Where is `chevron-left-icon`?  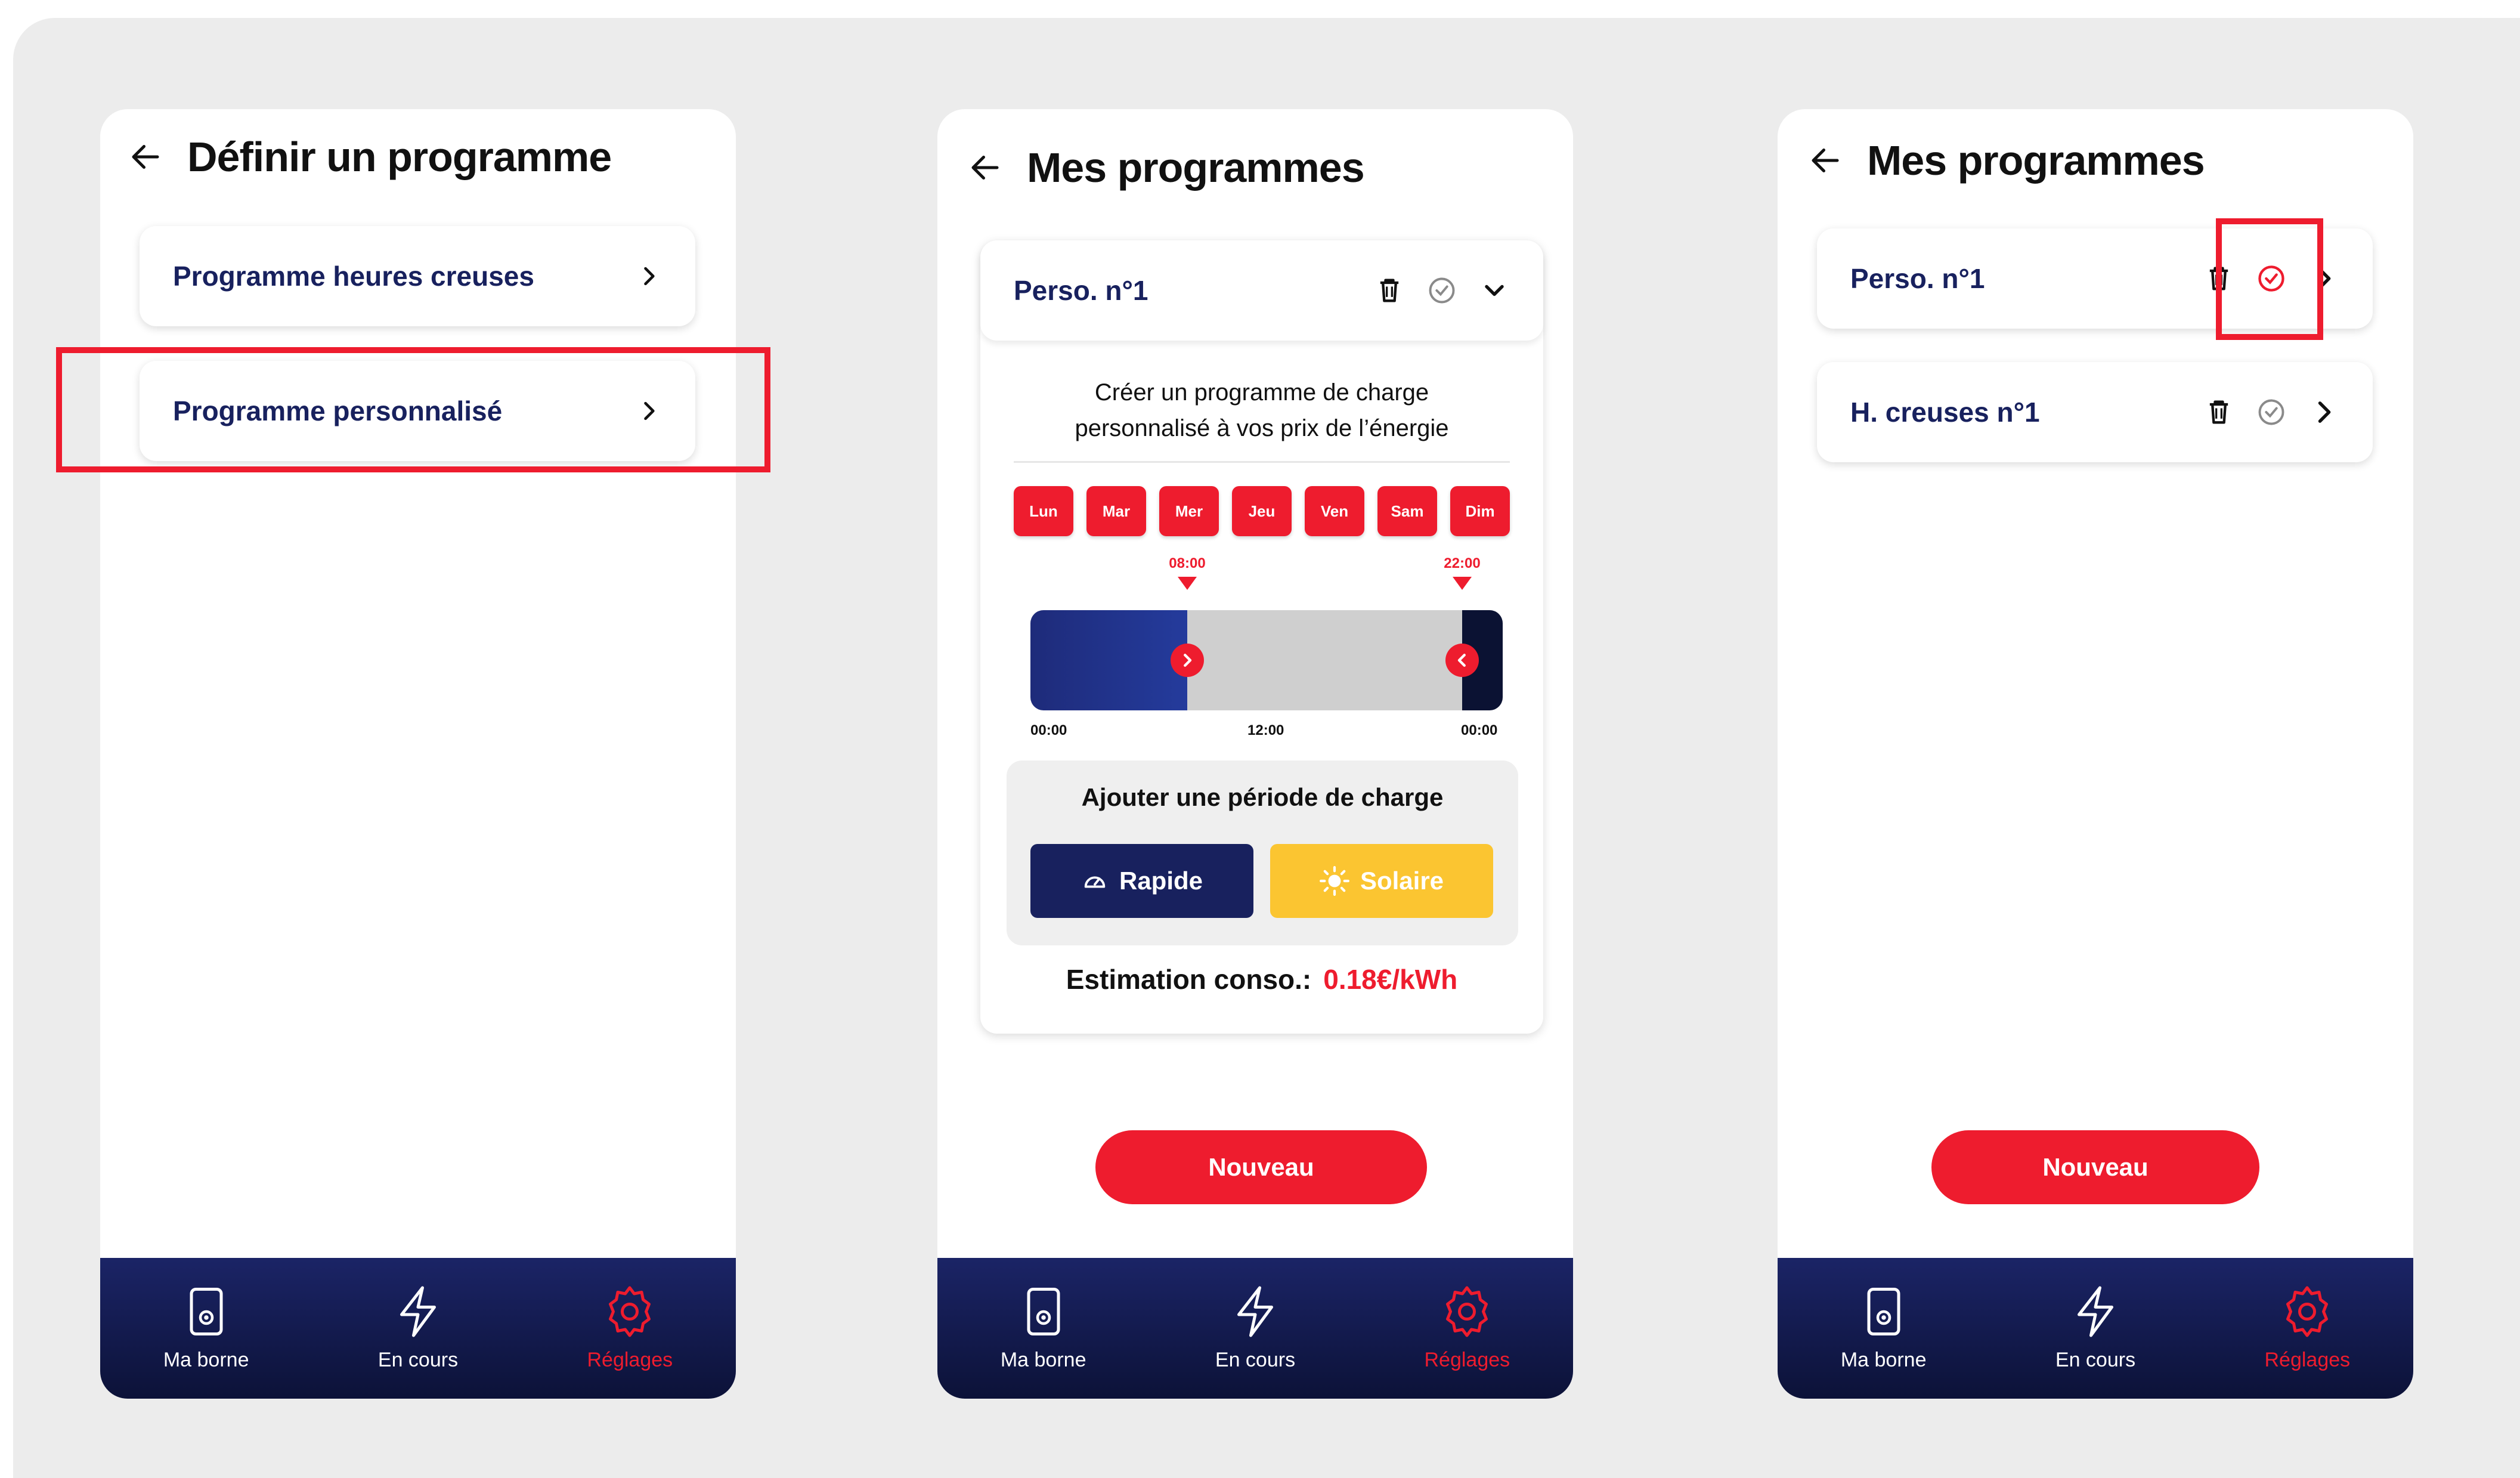 chevron-left-icon is located at coordinates (1461, 660).